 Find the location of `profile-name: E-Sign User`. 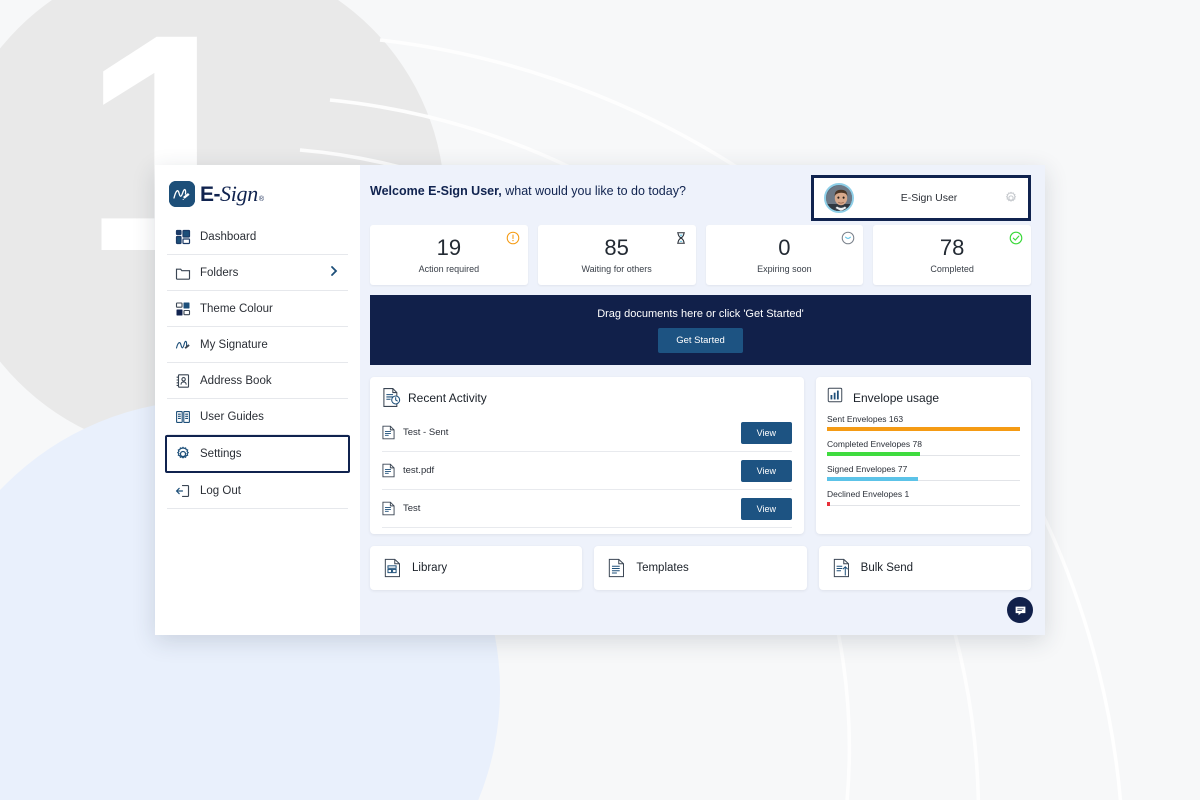

profile-name: E-Sign User is located at coordinates (929, 198).